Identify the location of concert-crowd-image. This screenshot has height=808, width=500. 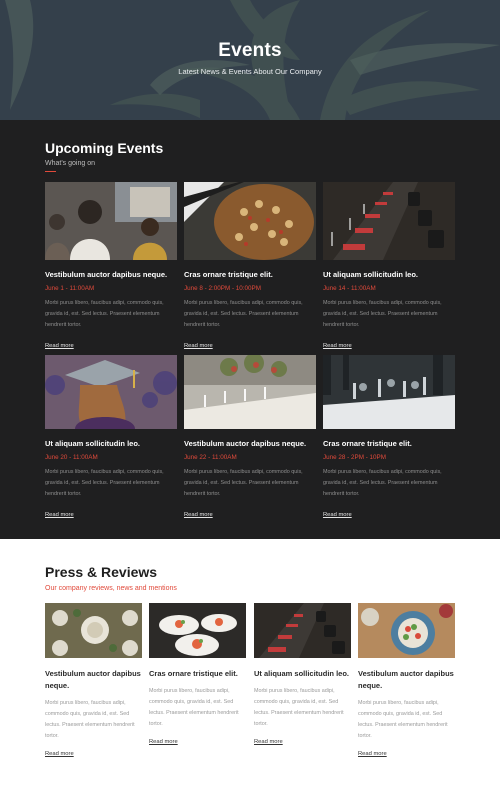
(111, 221).